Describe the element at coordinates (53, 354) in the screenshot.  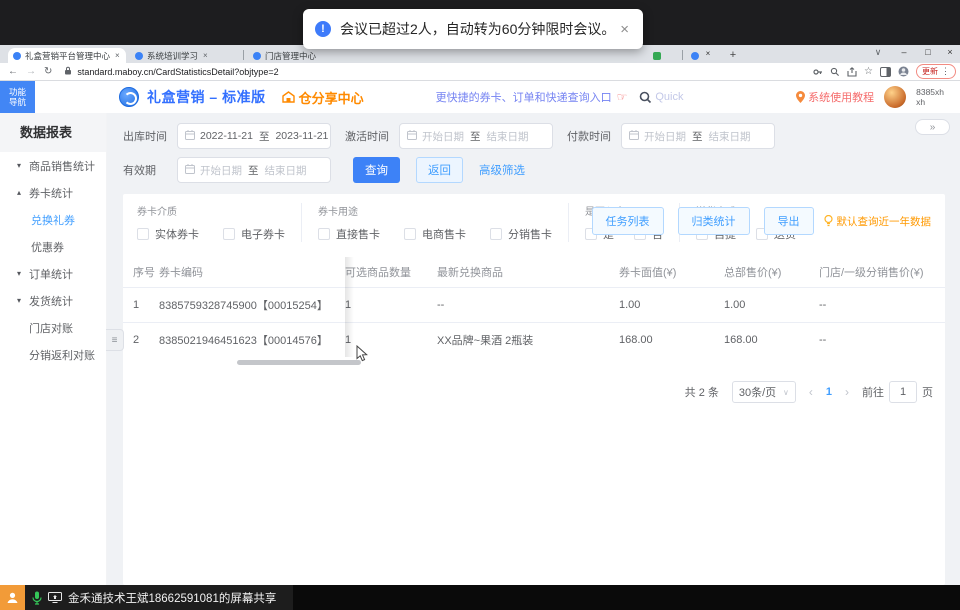
I see `sidebar-item-distribution-rebate: 分销返利对账` at that location.